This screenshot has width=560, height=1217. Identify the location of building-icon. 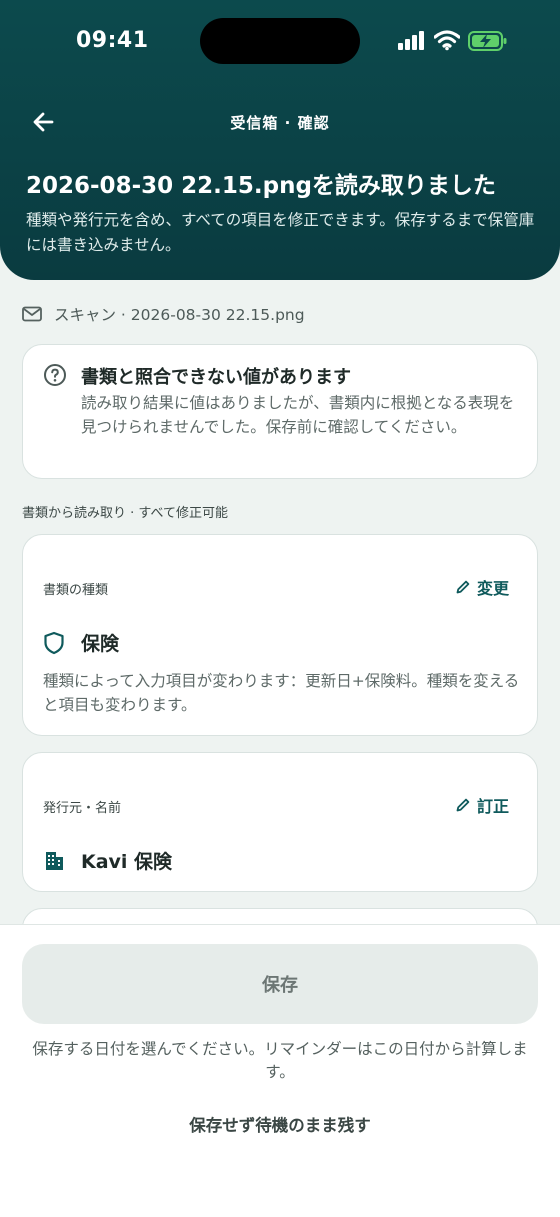
(54, 860).